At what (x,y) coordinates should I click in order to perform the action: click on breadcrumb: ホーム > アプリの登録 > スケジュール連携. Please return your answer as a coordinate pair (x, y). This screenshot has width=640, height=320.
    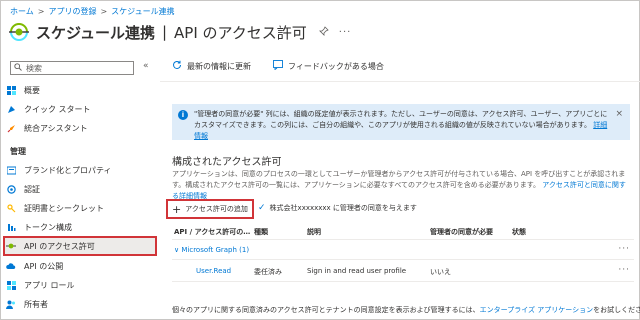
    Looking at the image, I should click on (92, 11).